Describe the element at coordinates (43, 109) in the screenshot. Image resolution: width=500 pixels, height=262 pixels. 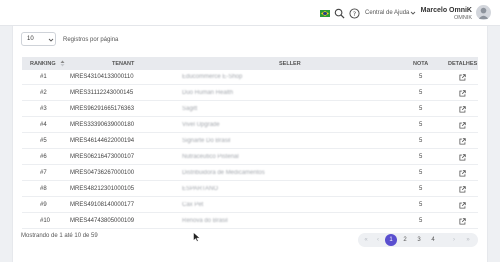
I see `rank-cell: #3` at that location.